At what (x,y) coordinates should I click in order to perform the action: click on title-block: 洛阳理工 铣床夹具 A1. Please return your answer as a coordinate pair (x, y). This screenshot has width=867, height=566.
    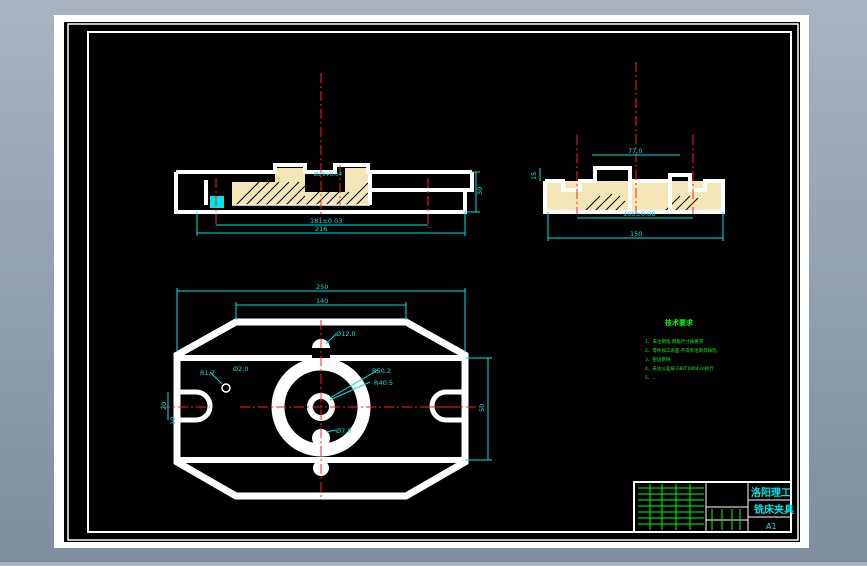
    Looking at the image, I should click on (713, 507).